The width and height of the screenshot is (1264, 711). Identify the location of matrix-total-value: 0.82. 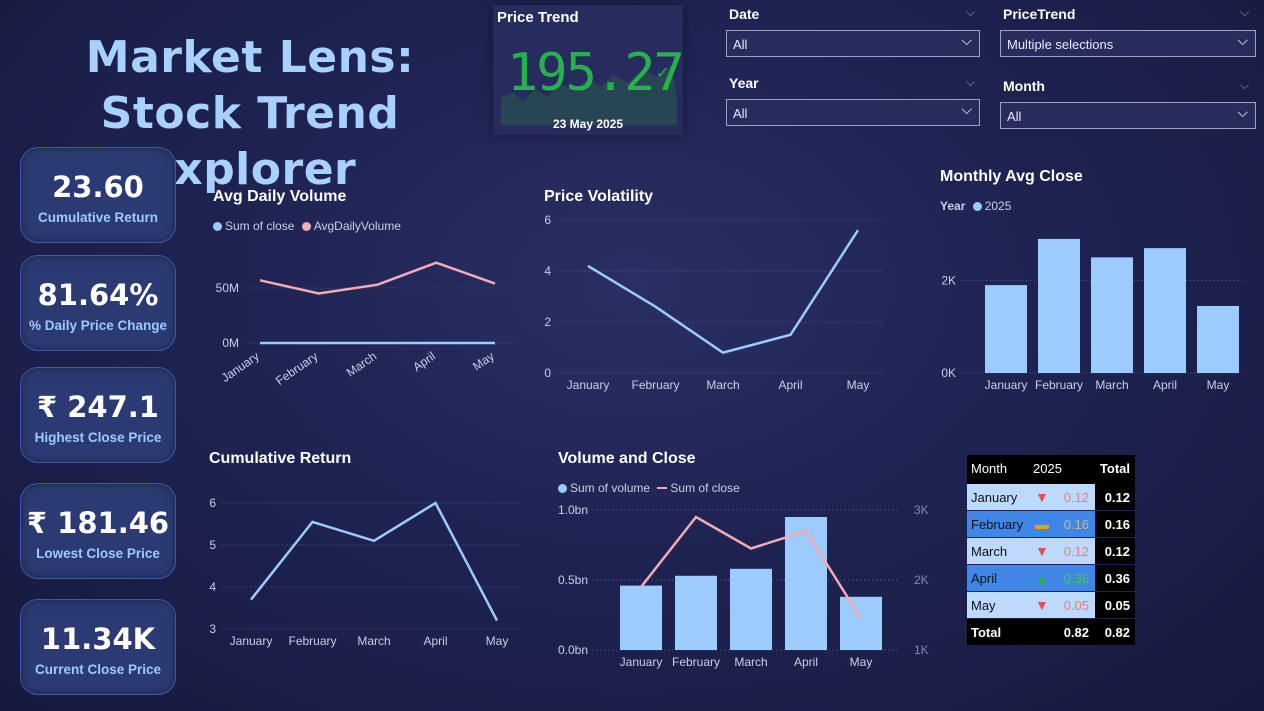
(1076, 632).